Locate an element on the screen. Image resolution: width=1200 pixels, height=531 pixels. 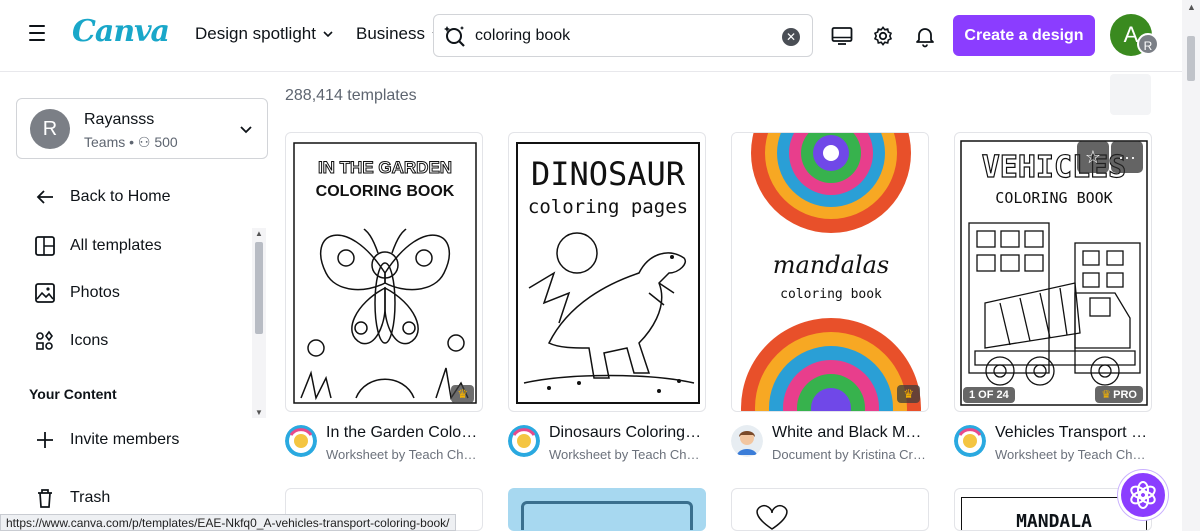
sidebar-item-label: Invite members is located at coordinates (125, 439).